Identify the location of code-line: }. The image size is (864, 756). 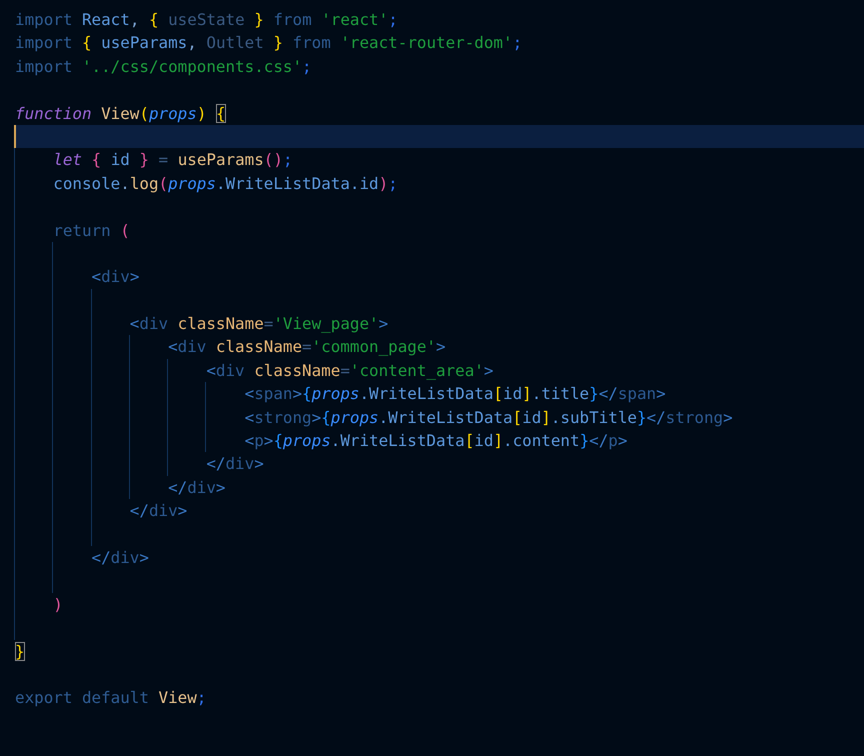
(20, 651).